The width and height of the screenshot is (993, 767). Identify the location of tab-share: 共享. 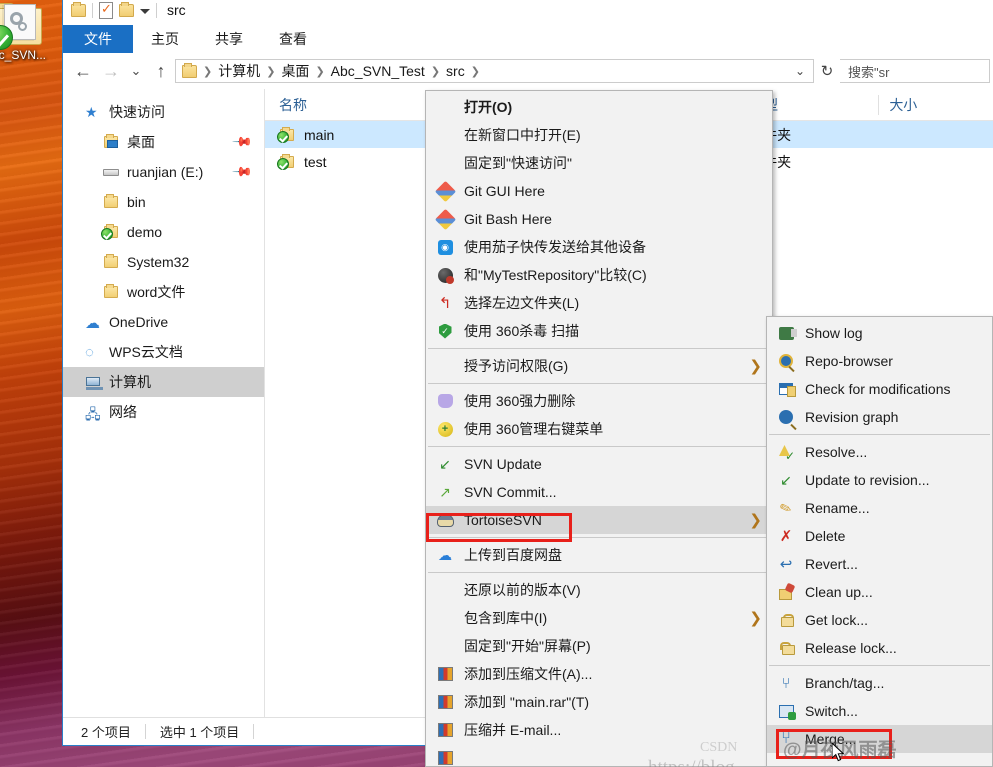
(229, 39).